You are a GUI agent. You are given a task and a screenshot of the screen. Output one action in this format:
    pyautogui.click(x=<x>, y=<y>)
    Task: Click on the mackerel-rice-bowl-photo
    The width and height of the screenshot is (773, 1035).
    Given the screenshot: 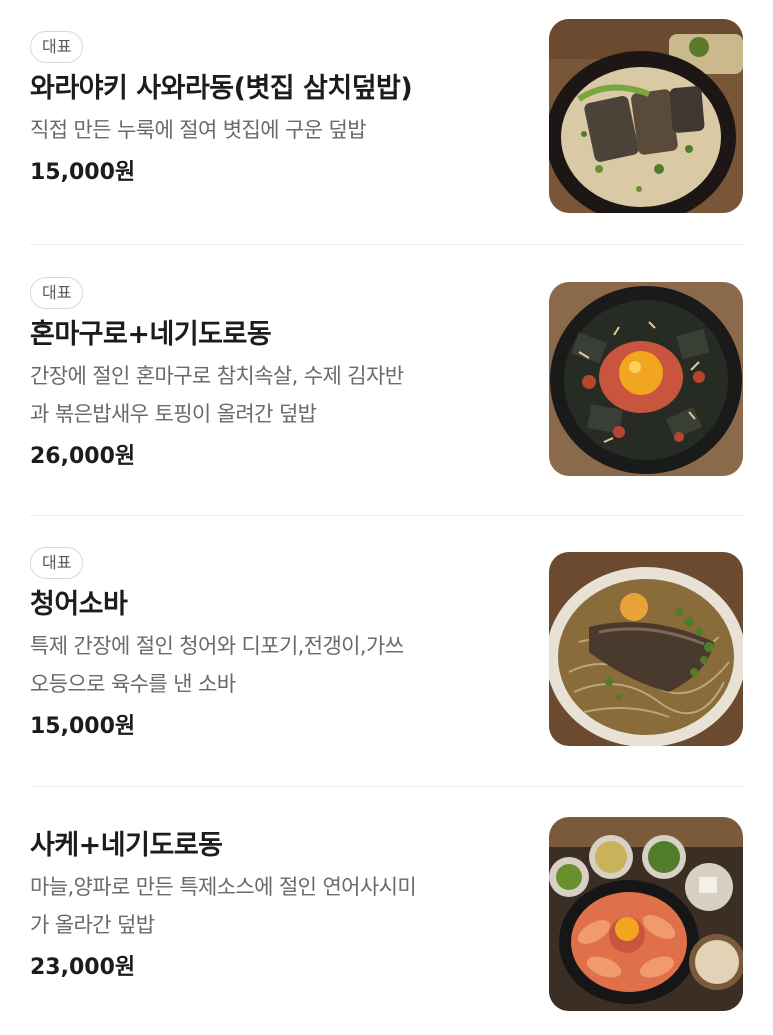 What is the action you would take?
    pyautogui.click(x=646, y=116)
    